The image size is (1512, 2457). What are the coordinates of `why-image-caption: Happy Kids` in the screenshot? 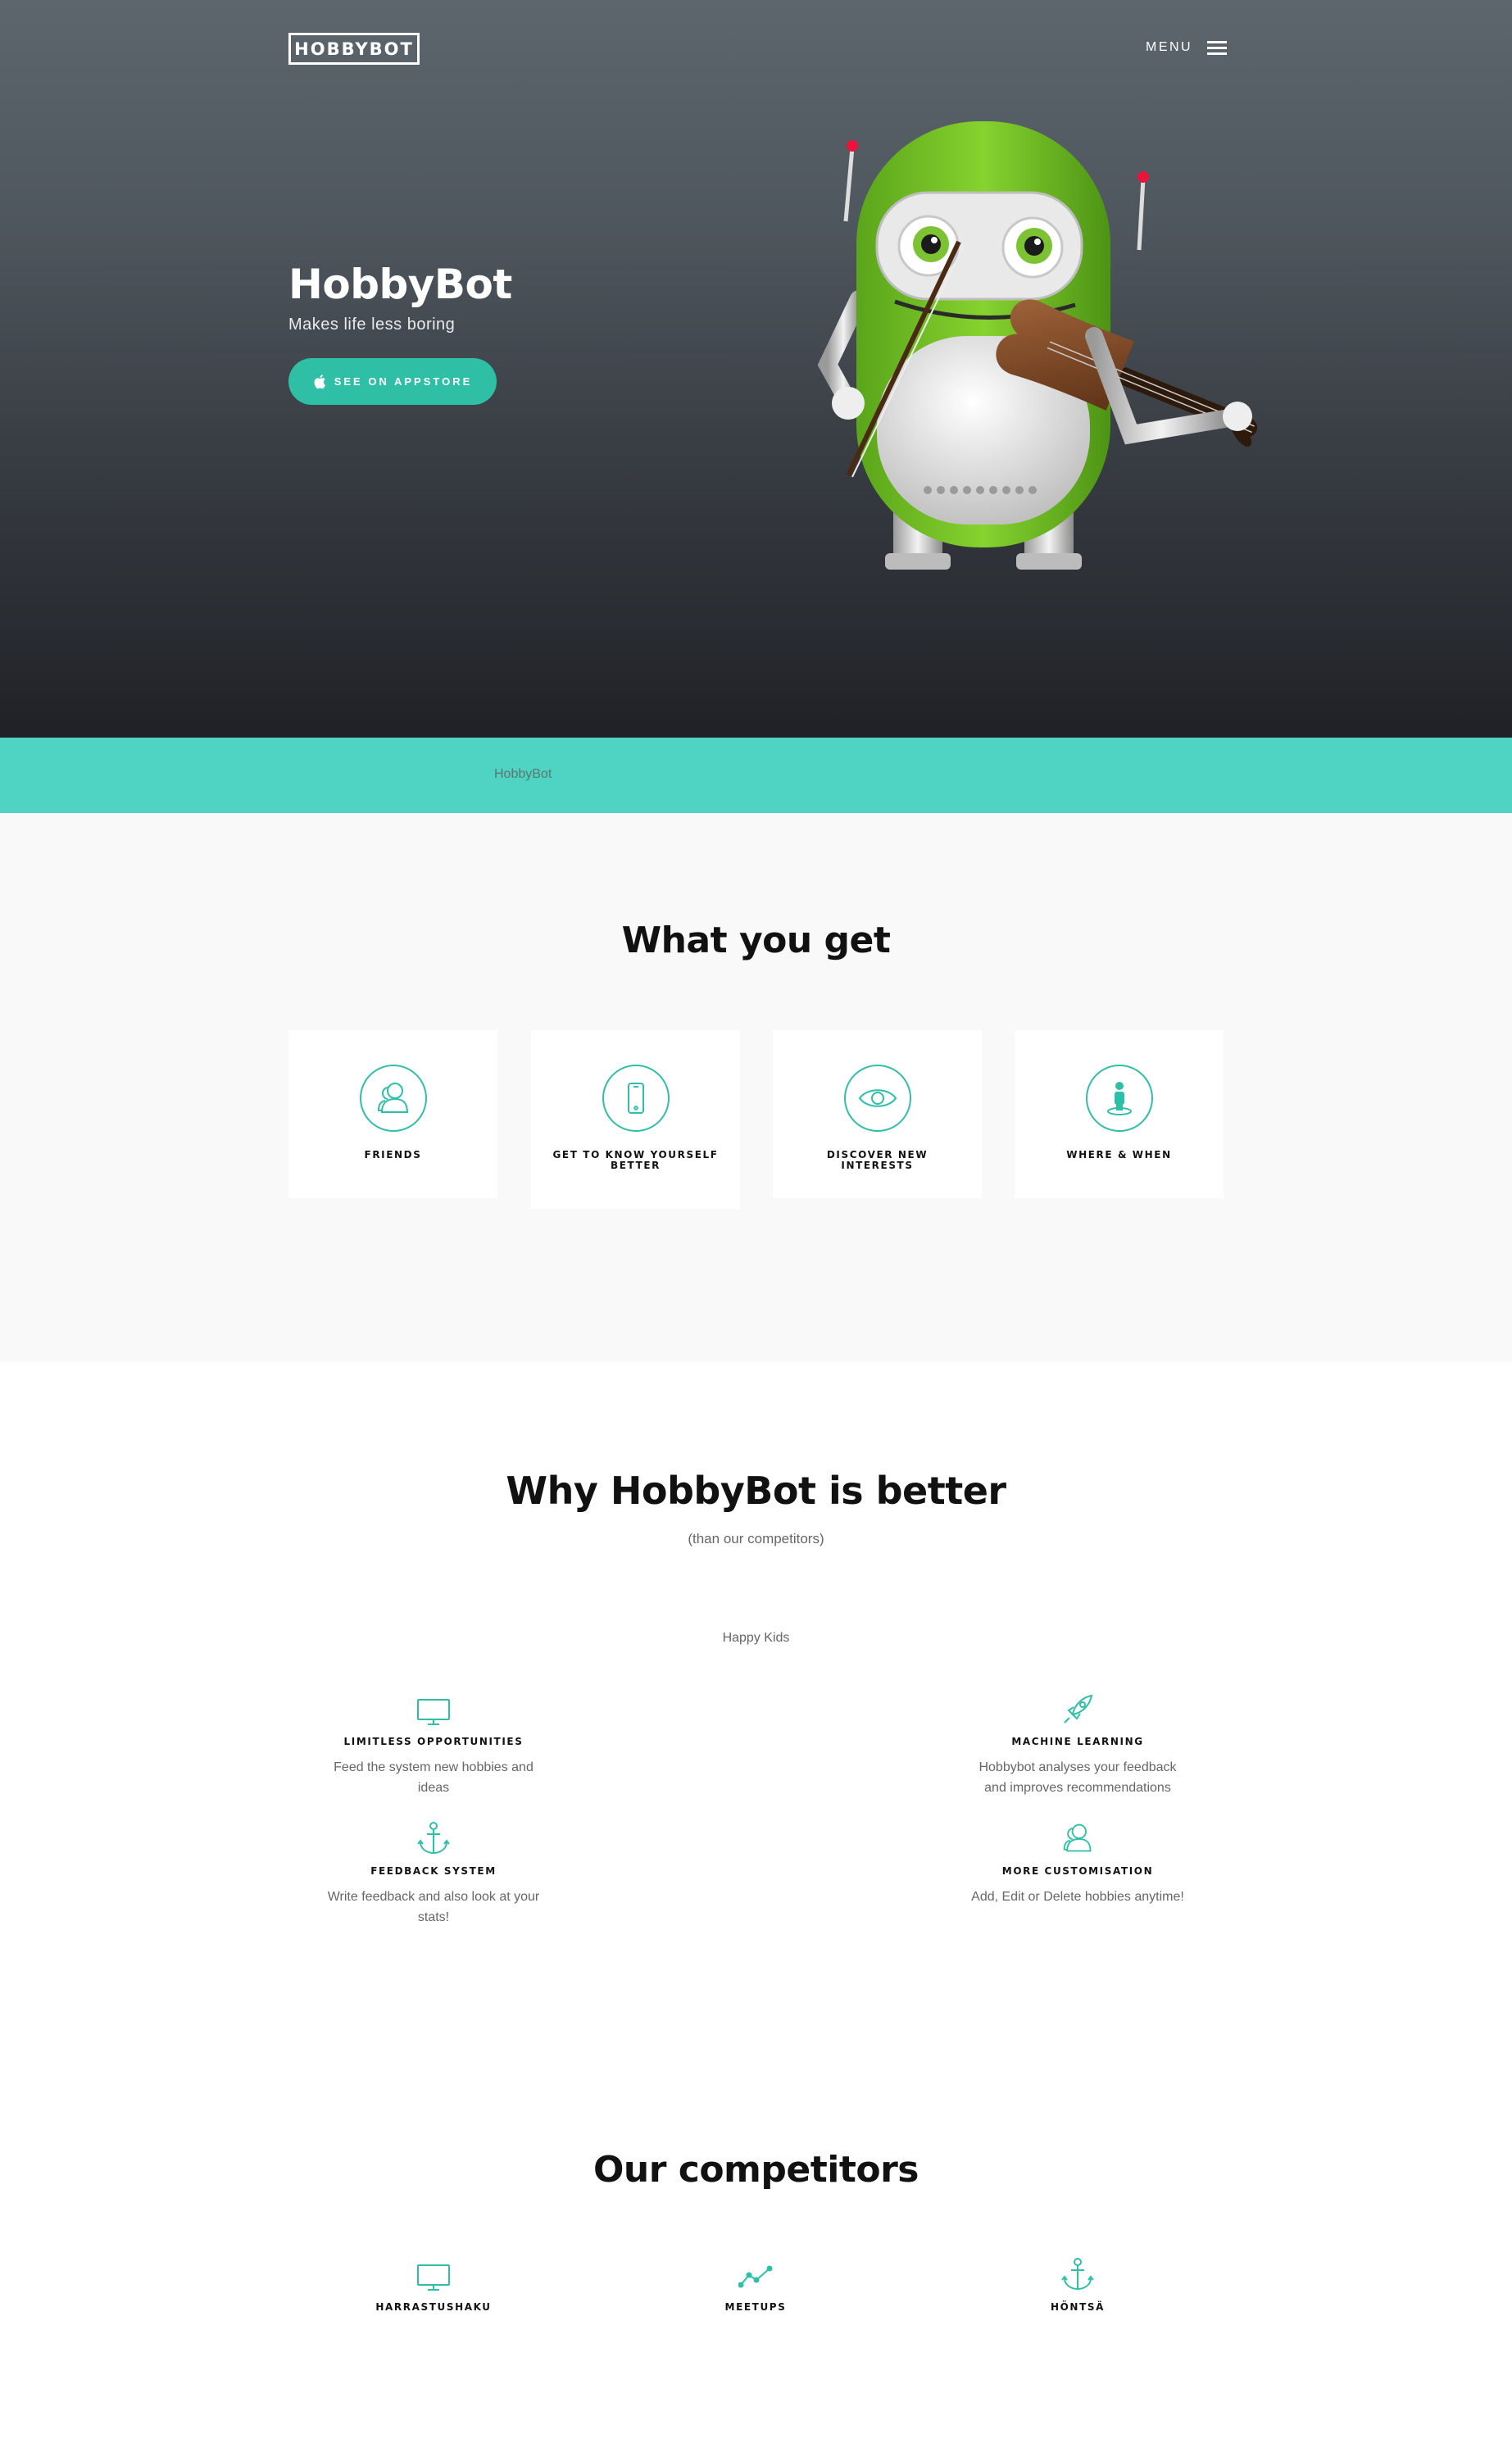 It's located at (756, 1638).